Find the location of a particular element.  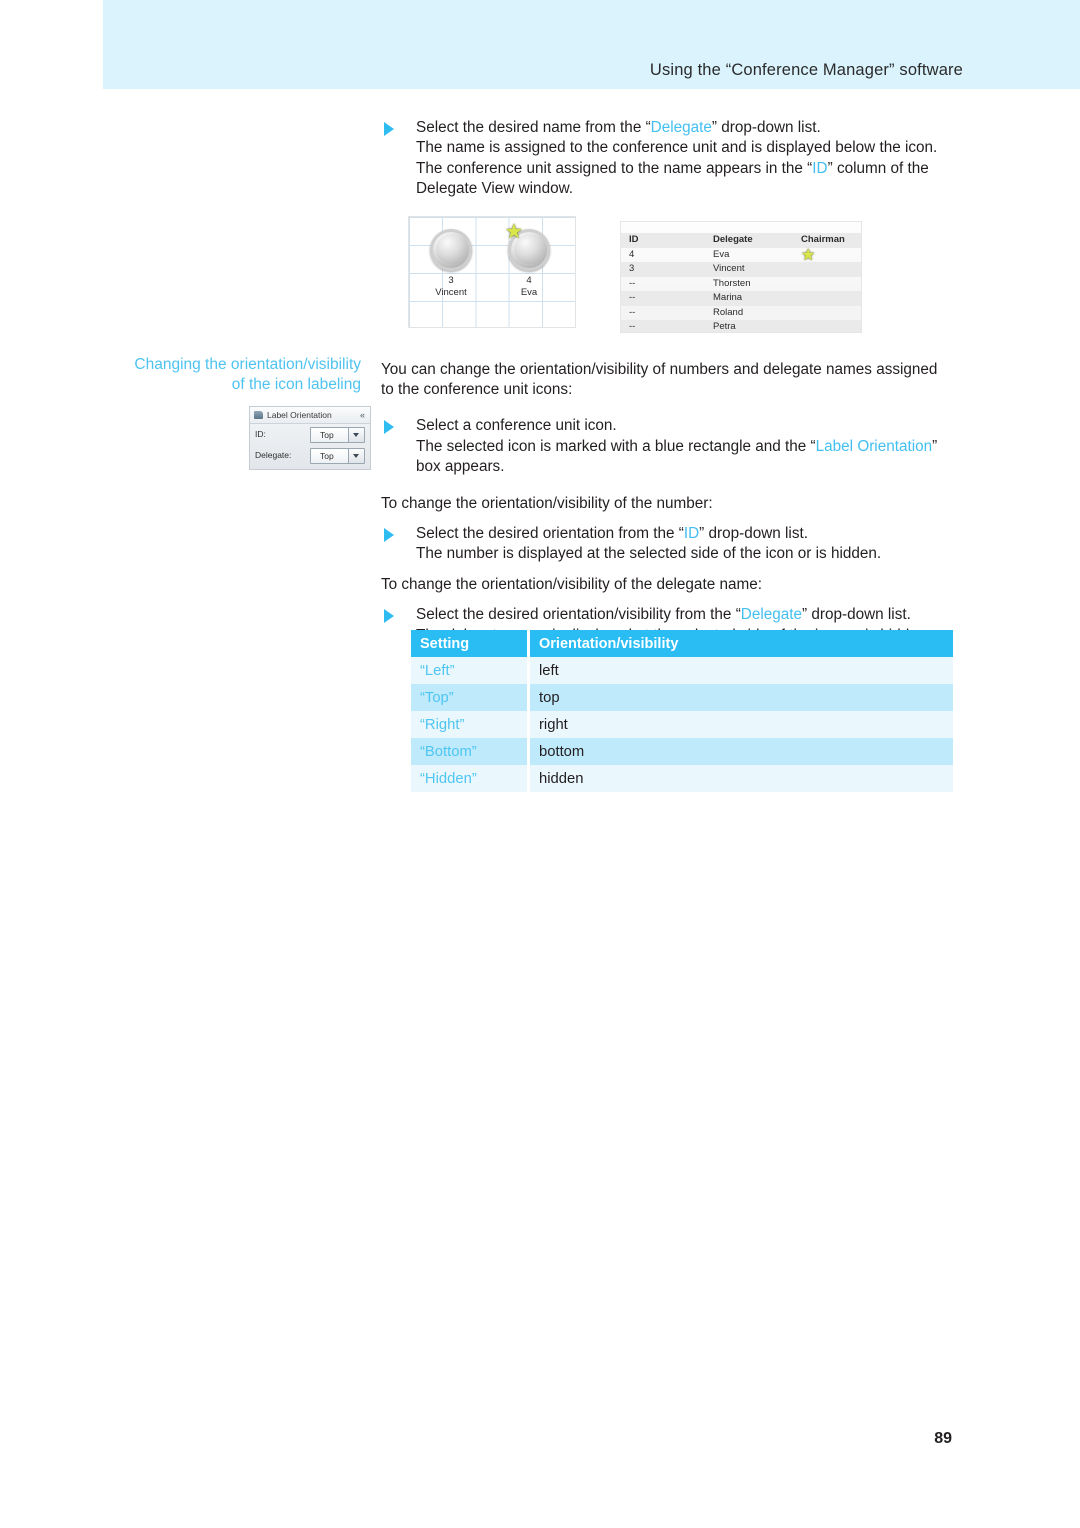

section-heading-line2: of the icon labeling is located at coordinates (296, 384).